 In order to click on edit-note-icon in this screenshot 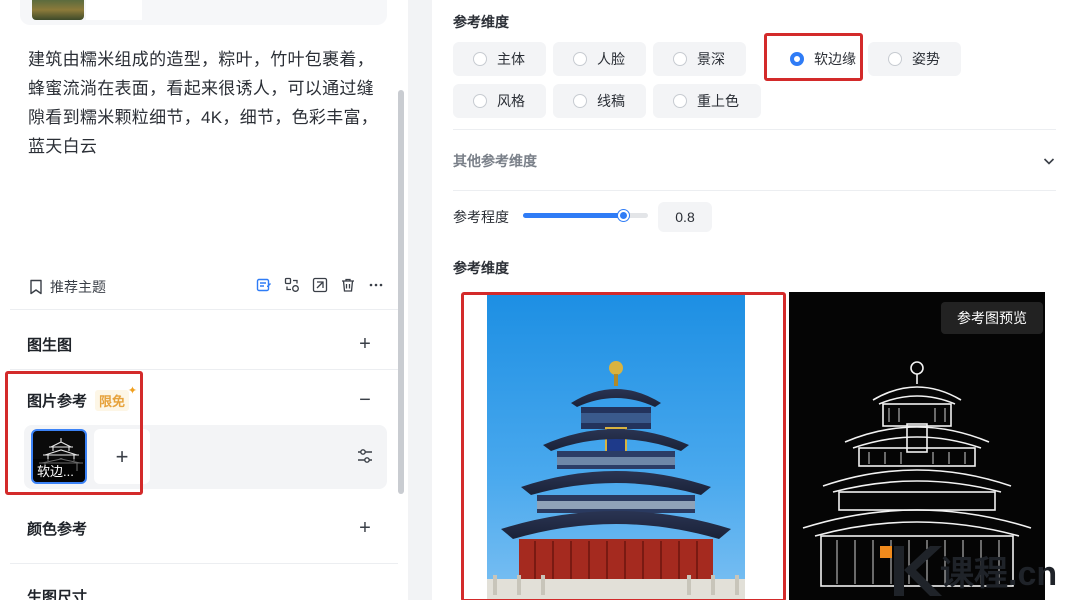, I will do `click(264, 285)`.